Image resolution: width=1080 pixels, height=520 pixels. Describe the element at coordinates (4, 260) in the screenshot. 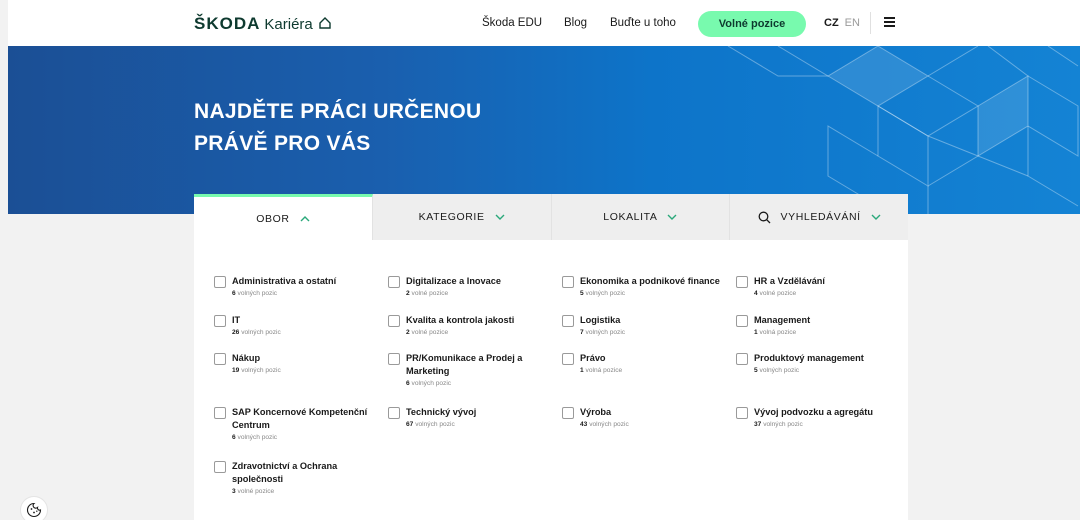

I see `page-gutter` at that location.